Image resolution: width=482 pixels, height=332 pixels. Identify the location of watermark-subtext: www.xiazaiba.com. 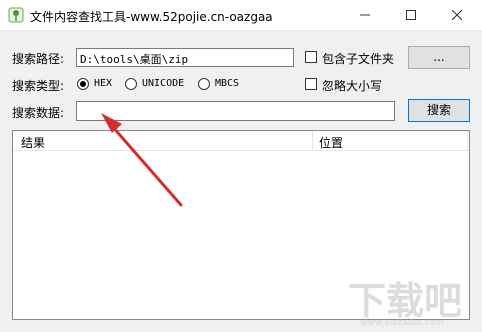
(402, 323).